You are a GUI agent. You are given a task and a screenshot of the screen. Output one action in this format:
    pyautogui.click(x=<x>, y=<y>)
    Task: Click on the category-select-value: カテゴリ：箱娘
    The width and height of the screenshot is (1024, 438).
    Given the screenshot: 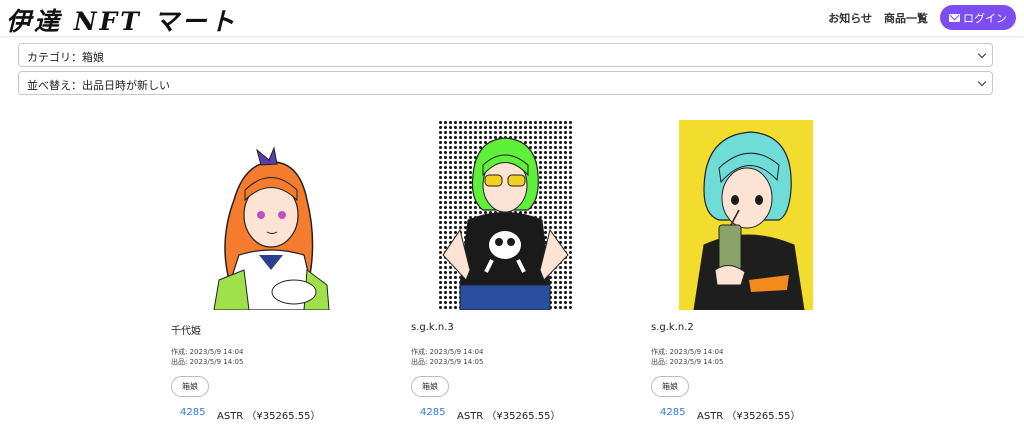 What is the action you would take?
    pyautogui.click(x=65, y=57)
    